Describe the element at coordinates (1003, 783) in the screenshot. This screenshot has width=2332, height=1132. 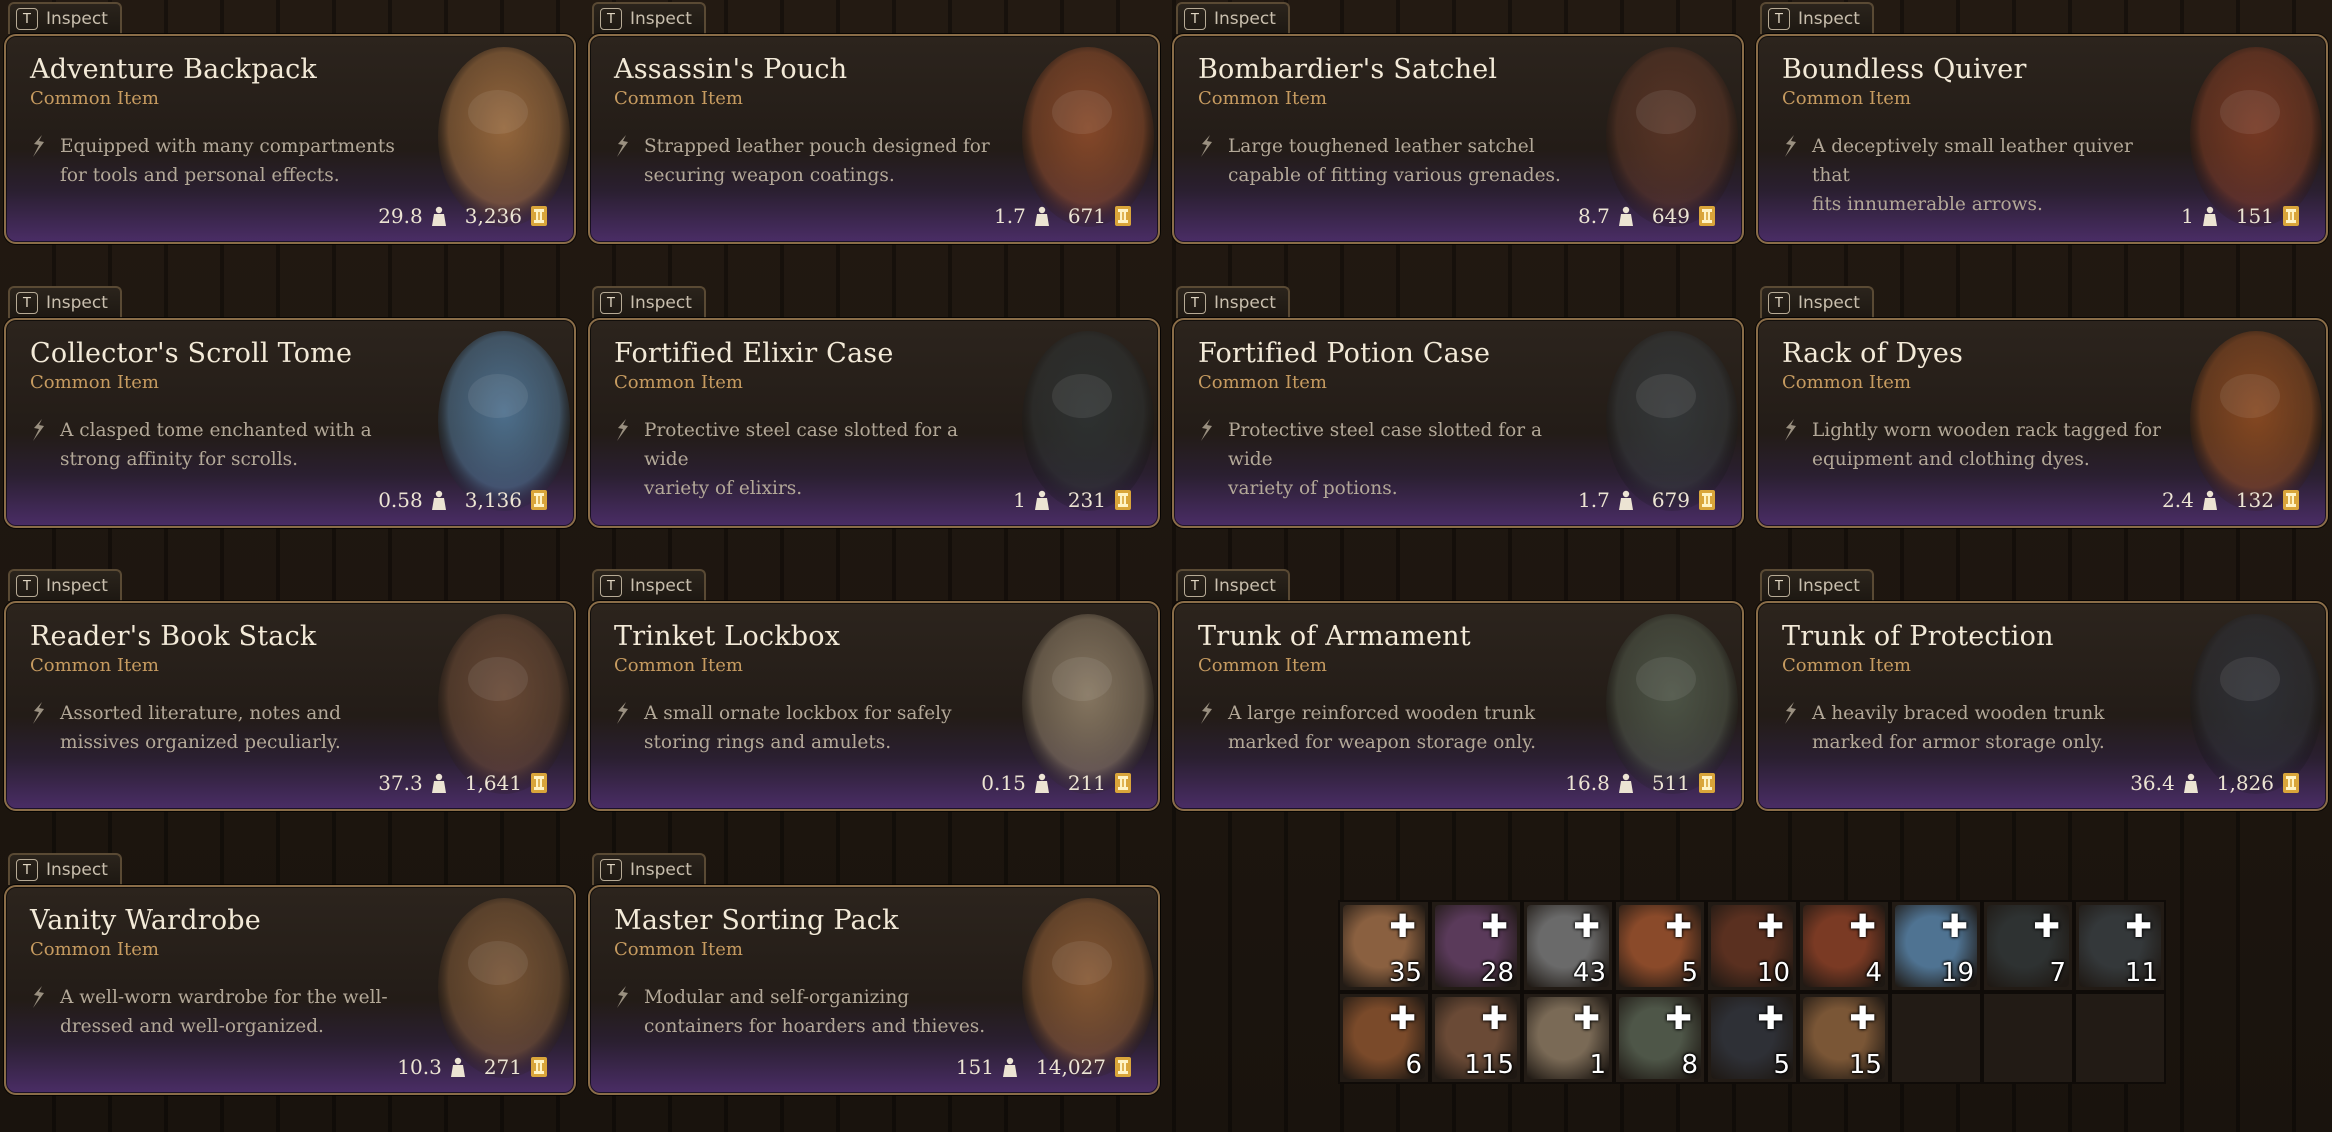
I see `weight-value: 0.15` at that location.